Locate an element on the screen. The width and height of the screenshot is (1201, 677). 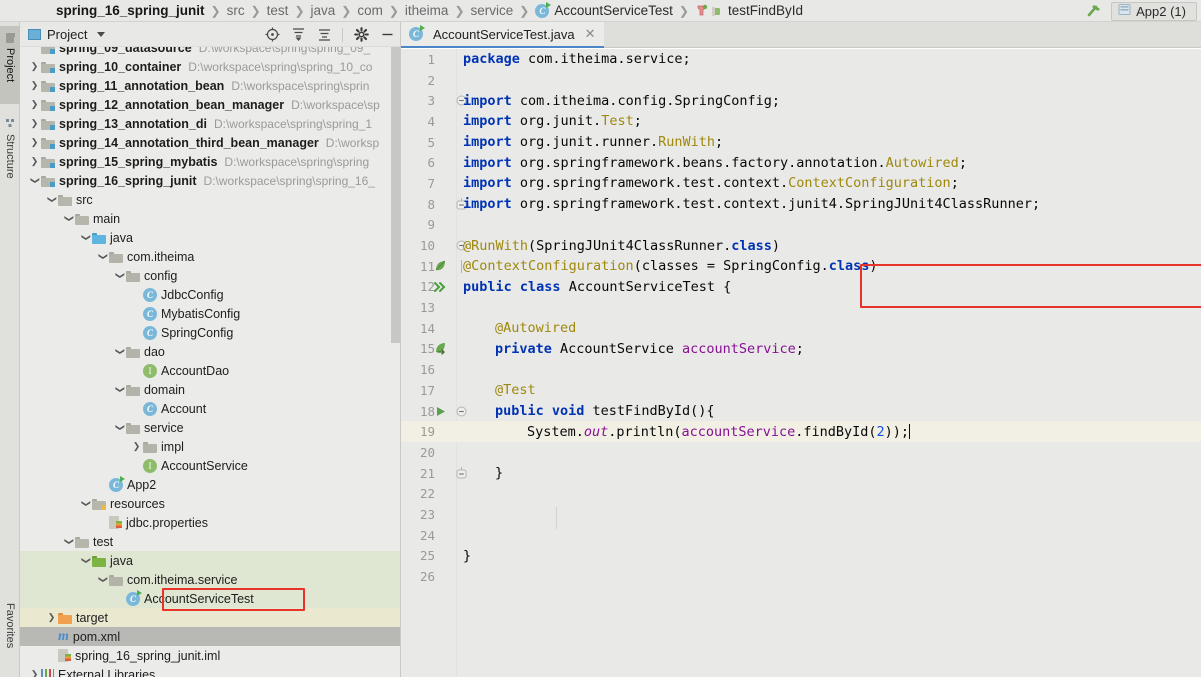
tree-node-test: ❯ test is located at coordinates (210, 541).